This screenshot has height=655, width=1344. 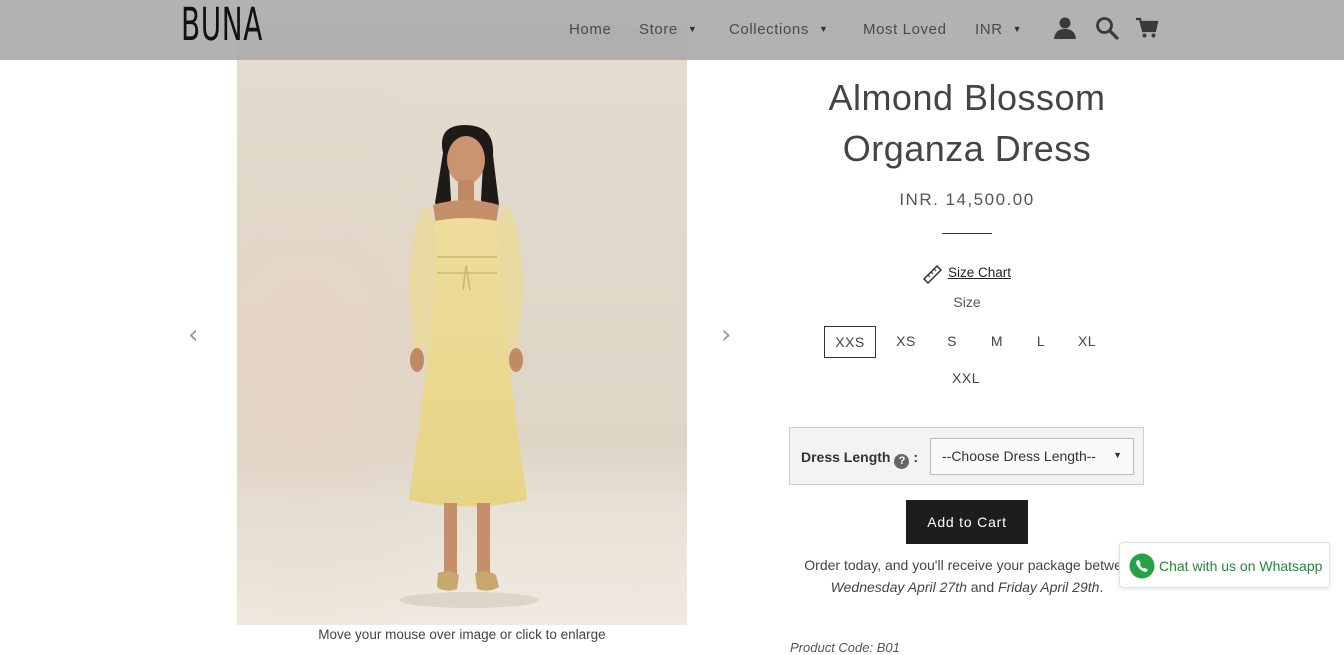 What do you see at coordinates (1065, 30) in the screenshot?
I see `account-icon` at bounding box center [1065, 30].